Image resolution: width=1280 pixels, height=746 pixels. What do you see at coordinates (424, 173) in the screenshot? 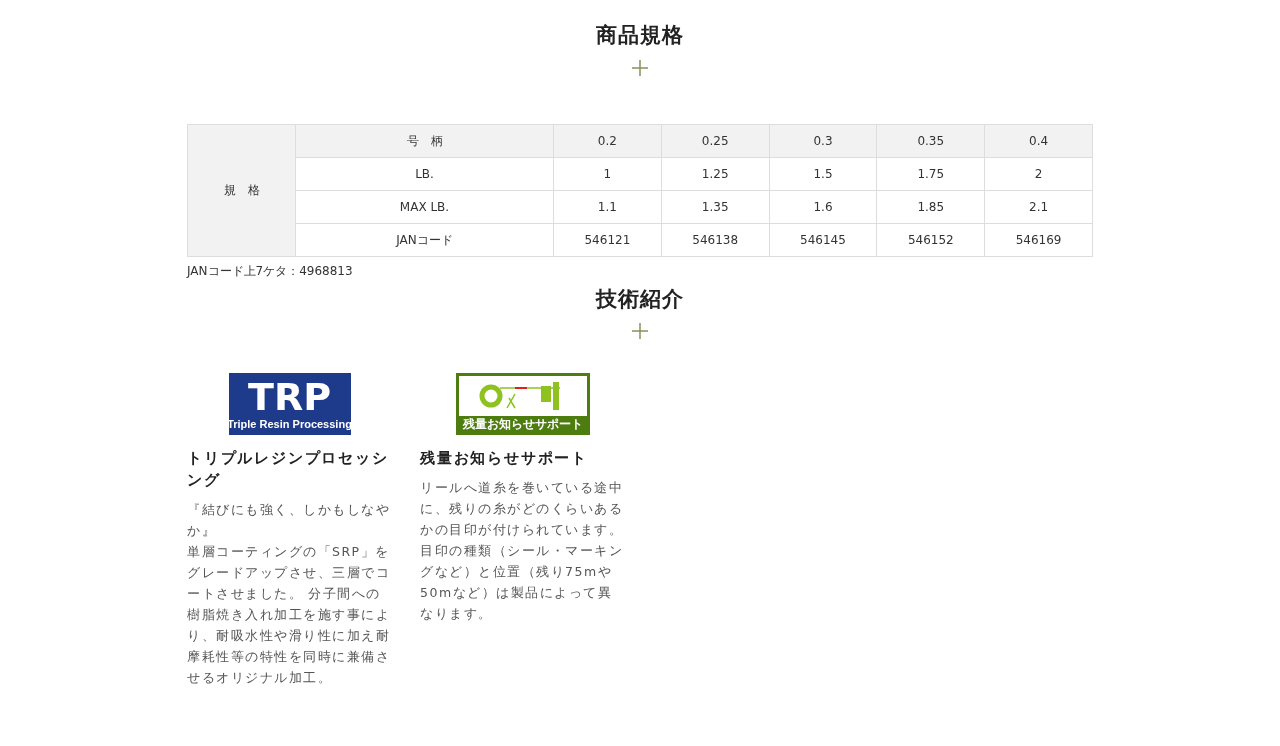
I see `table-cell: LB.` at bounding box center [424, 173].